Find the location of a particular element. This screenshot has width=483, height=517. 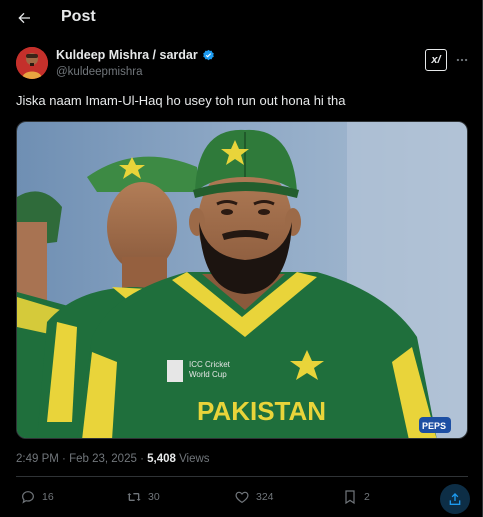

bookmark-count: 2 is located at coordinates (367, 497).